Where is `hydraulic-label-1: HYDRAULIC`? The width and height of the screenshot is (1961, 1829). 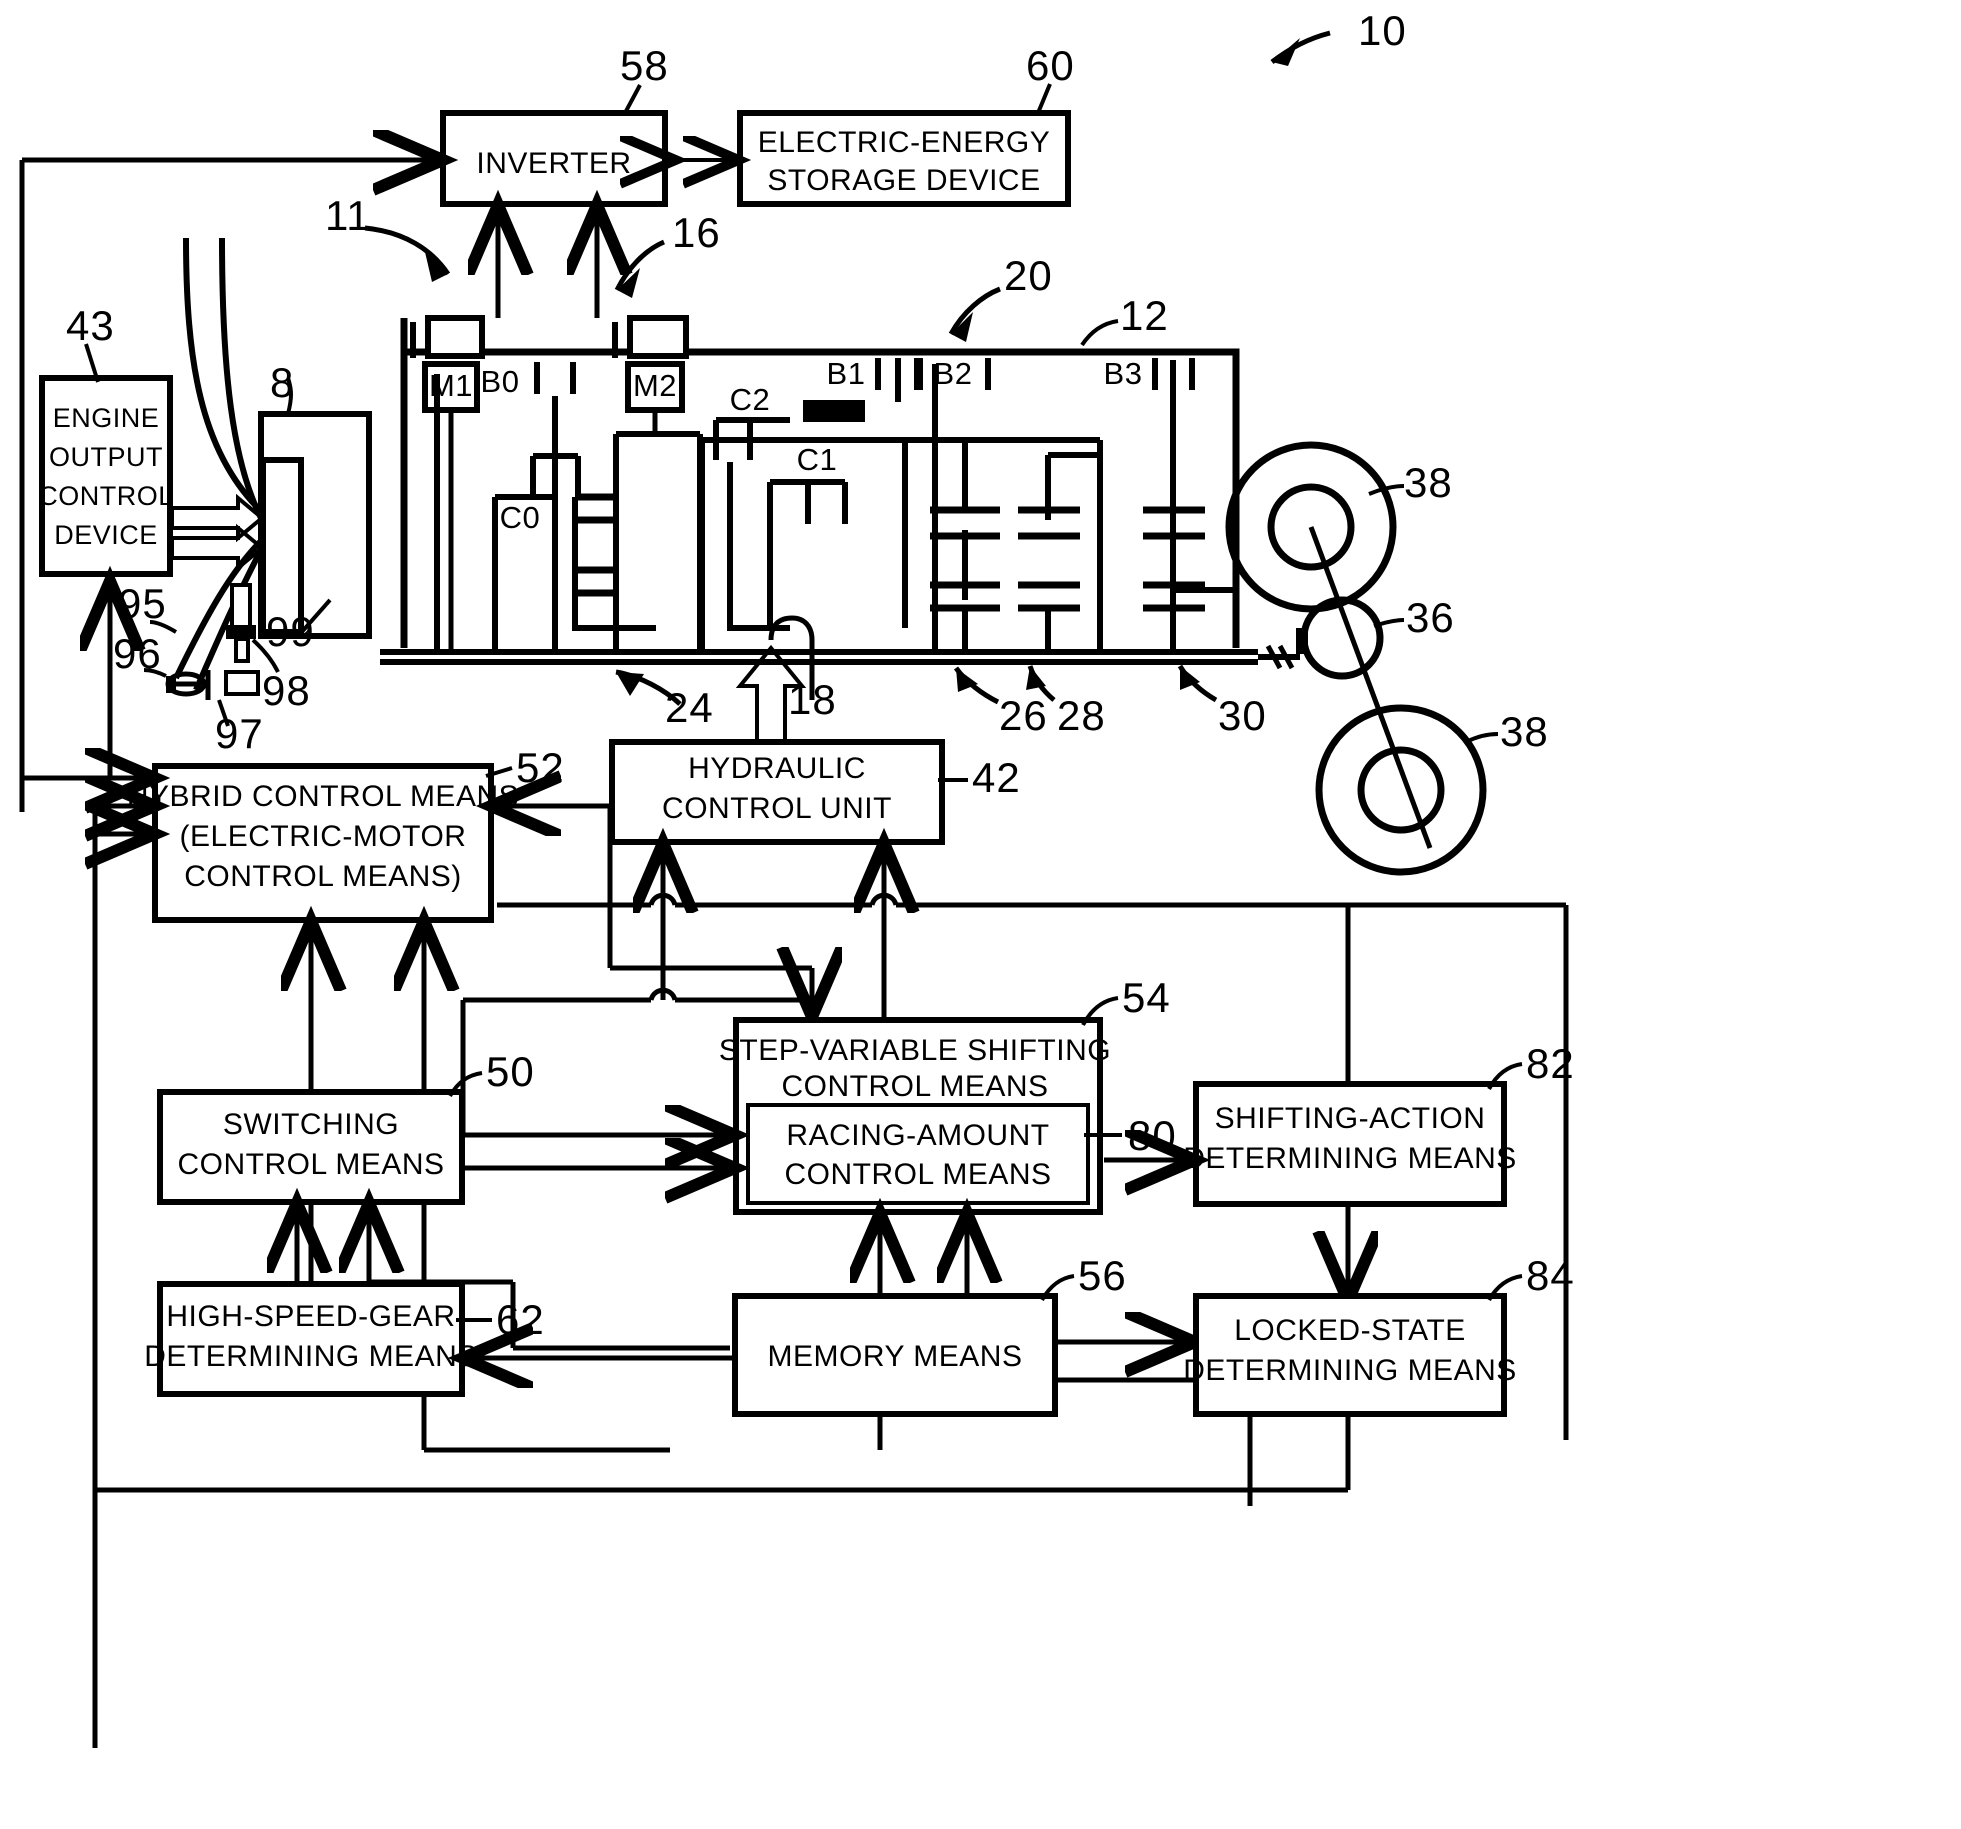 hydraulic-label-1: HYDRAULIC is located at coordinates (777, 768).